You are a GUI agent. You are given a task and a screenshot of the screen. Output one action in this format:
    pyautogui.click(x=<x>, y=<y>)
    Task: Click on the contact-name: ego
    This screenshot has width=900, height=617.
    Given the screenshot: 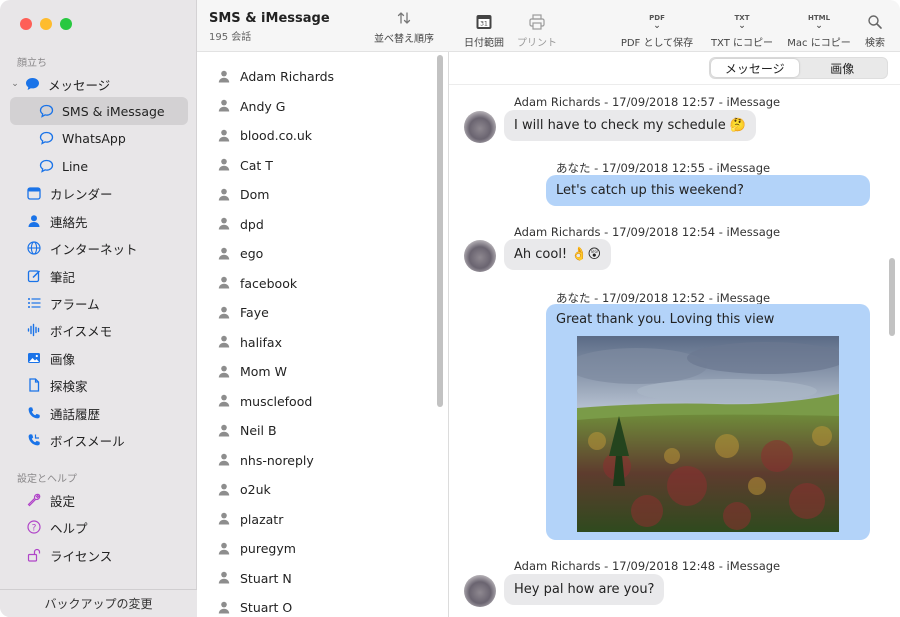 What is the action you would take?
    pyautogui.click(x=252, y=254)
    